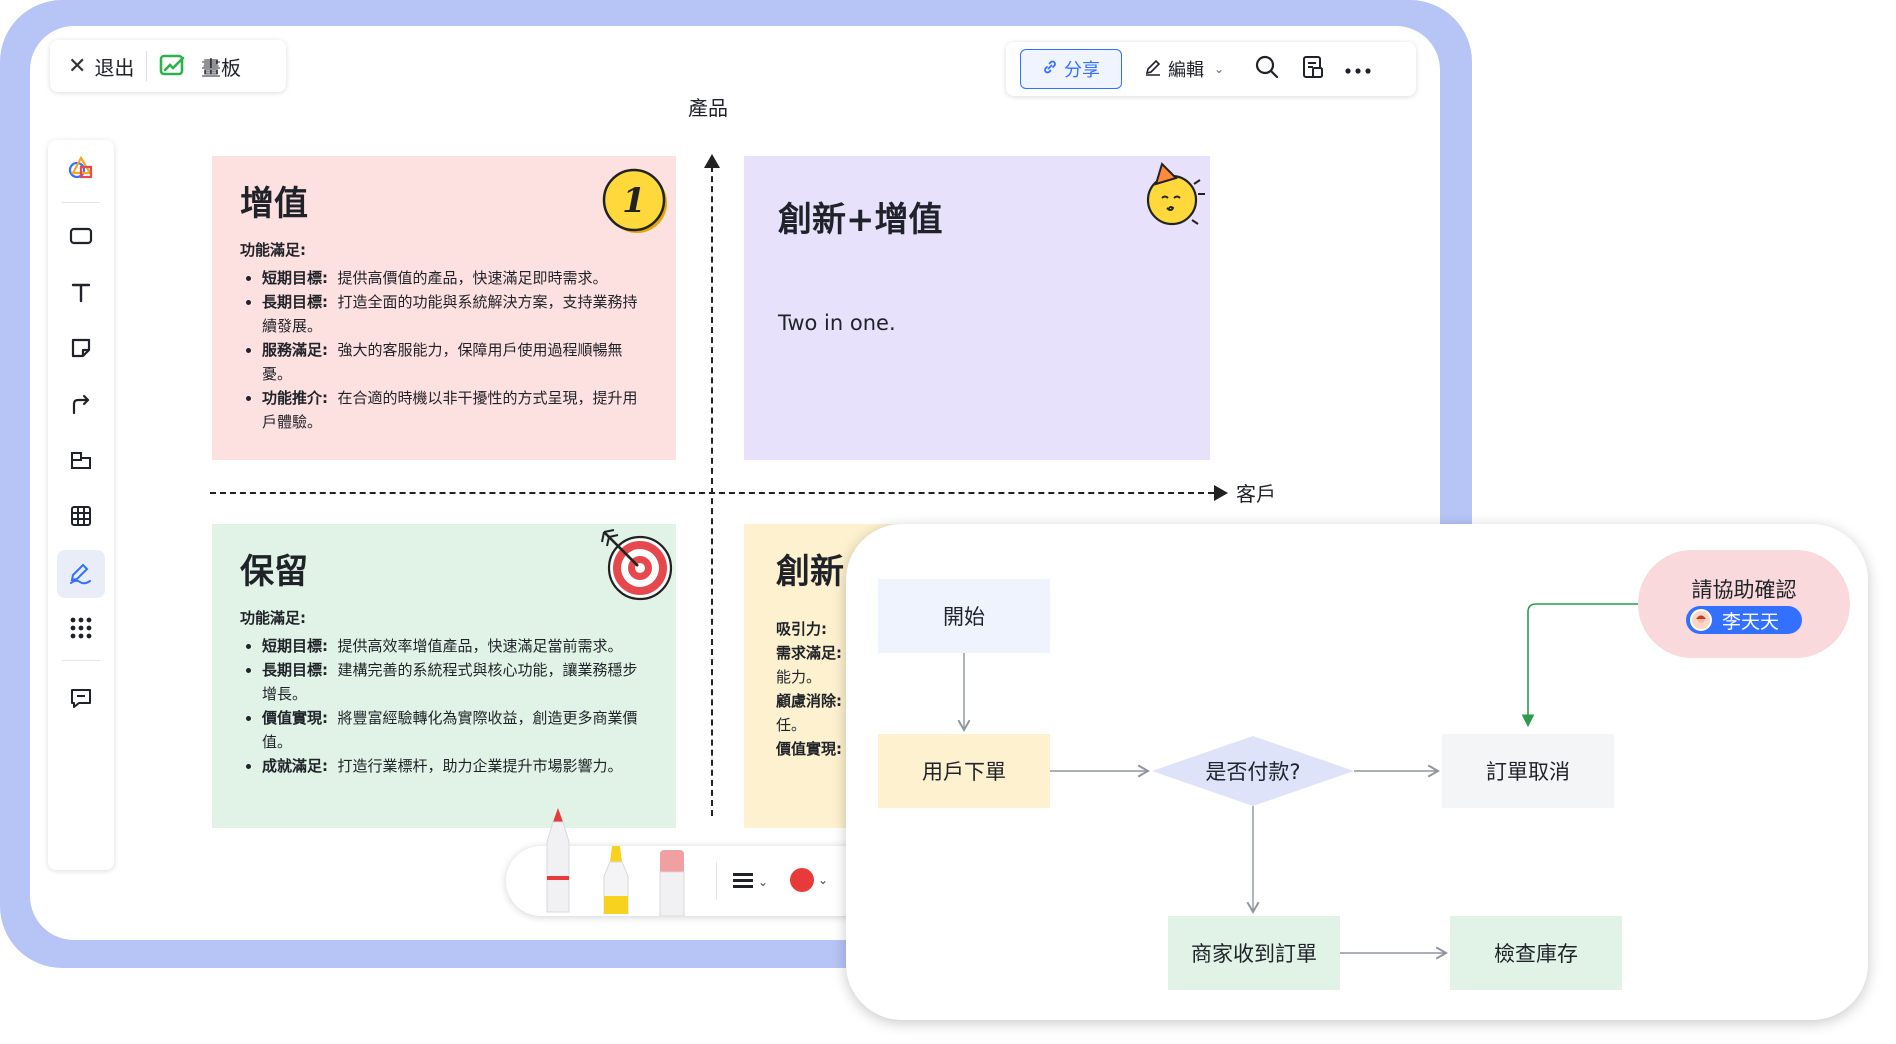 Image resolution: width=1896 pixels, height=1044 pixels. I want to click on share-label: 分享, so click(1082, 70).